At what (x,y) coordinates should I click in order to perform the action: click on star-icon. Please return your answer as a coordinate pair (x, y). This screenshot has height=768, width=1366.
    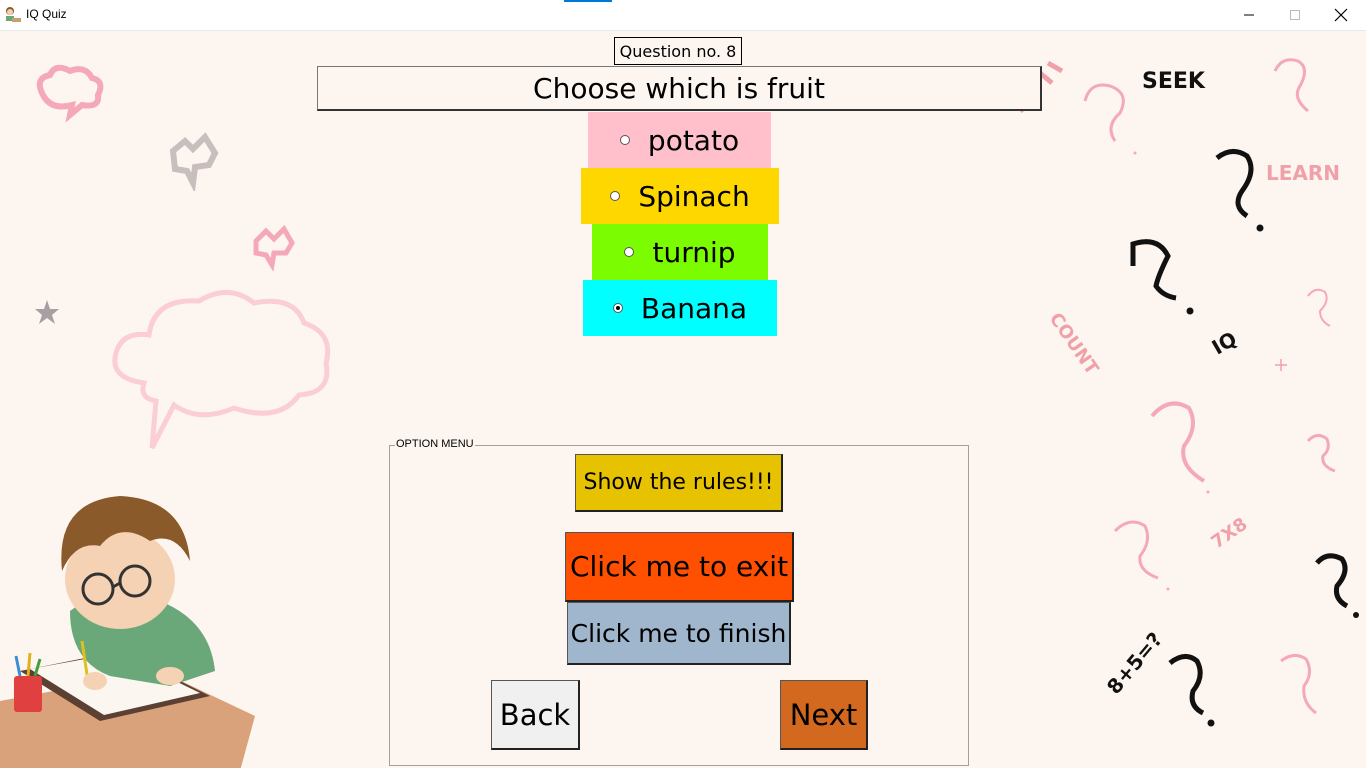
    Looking at the image, I should click on (47, 312).